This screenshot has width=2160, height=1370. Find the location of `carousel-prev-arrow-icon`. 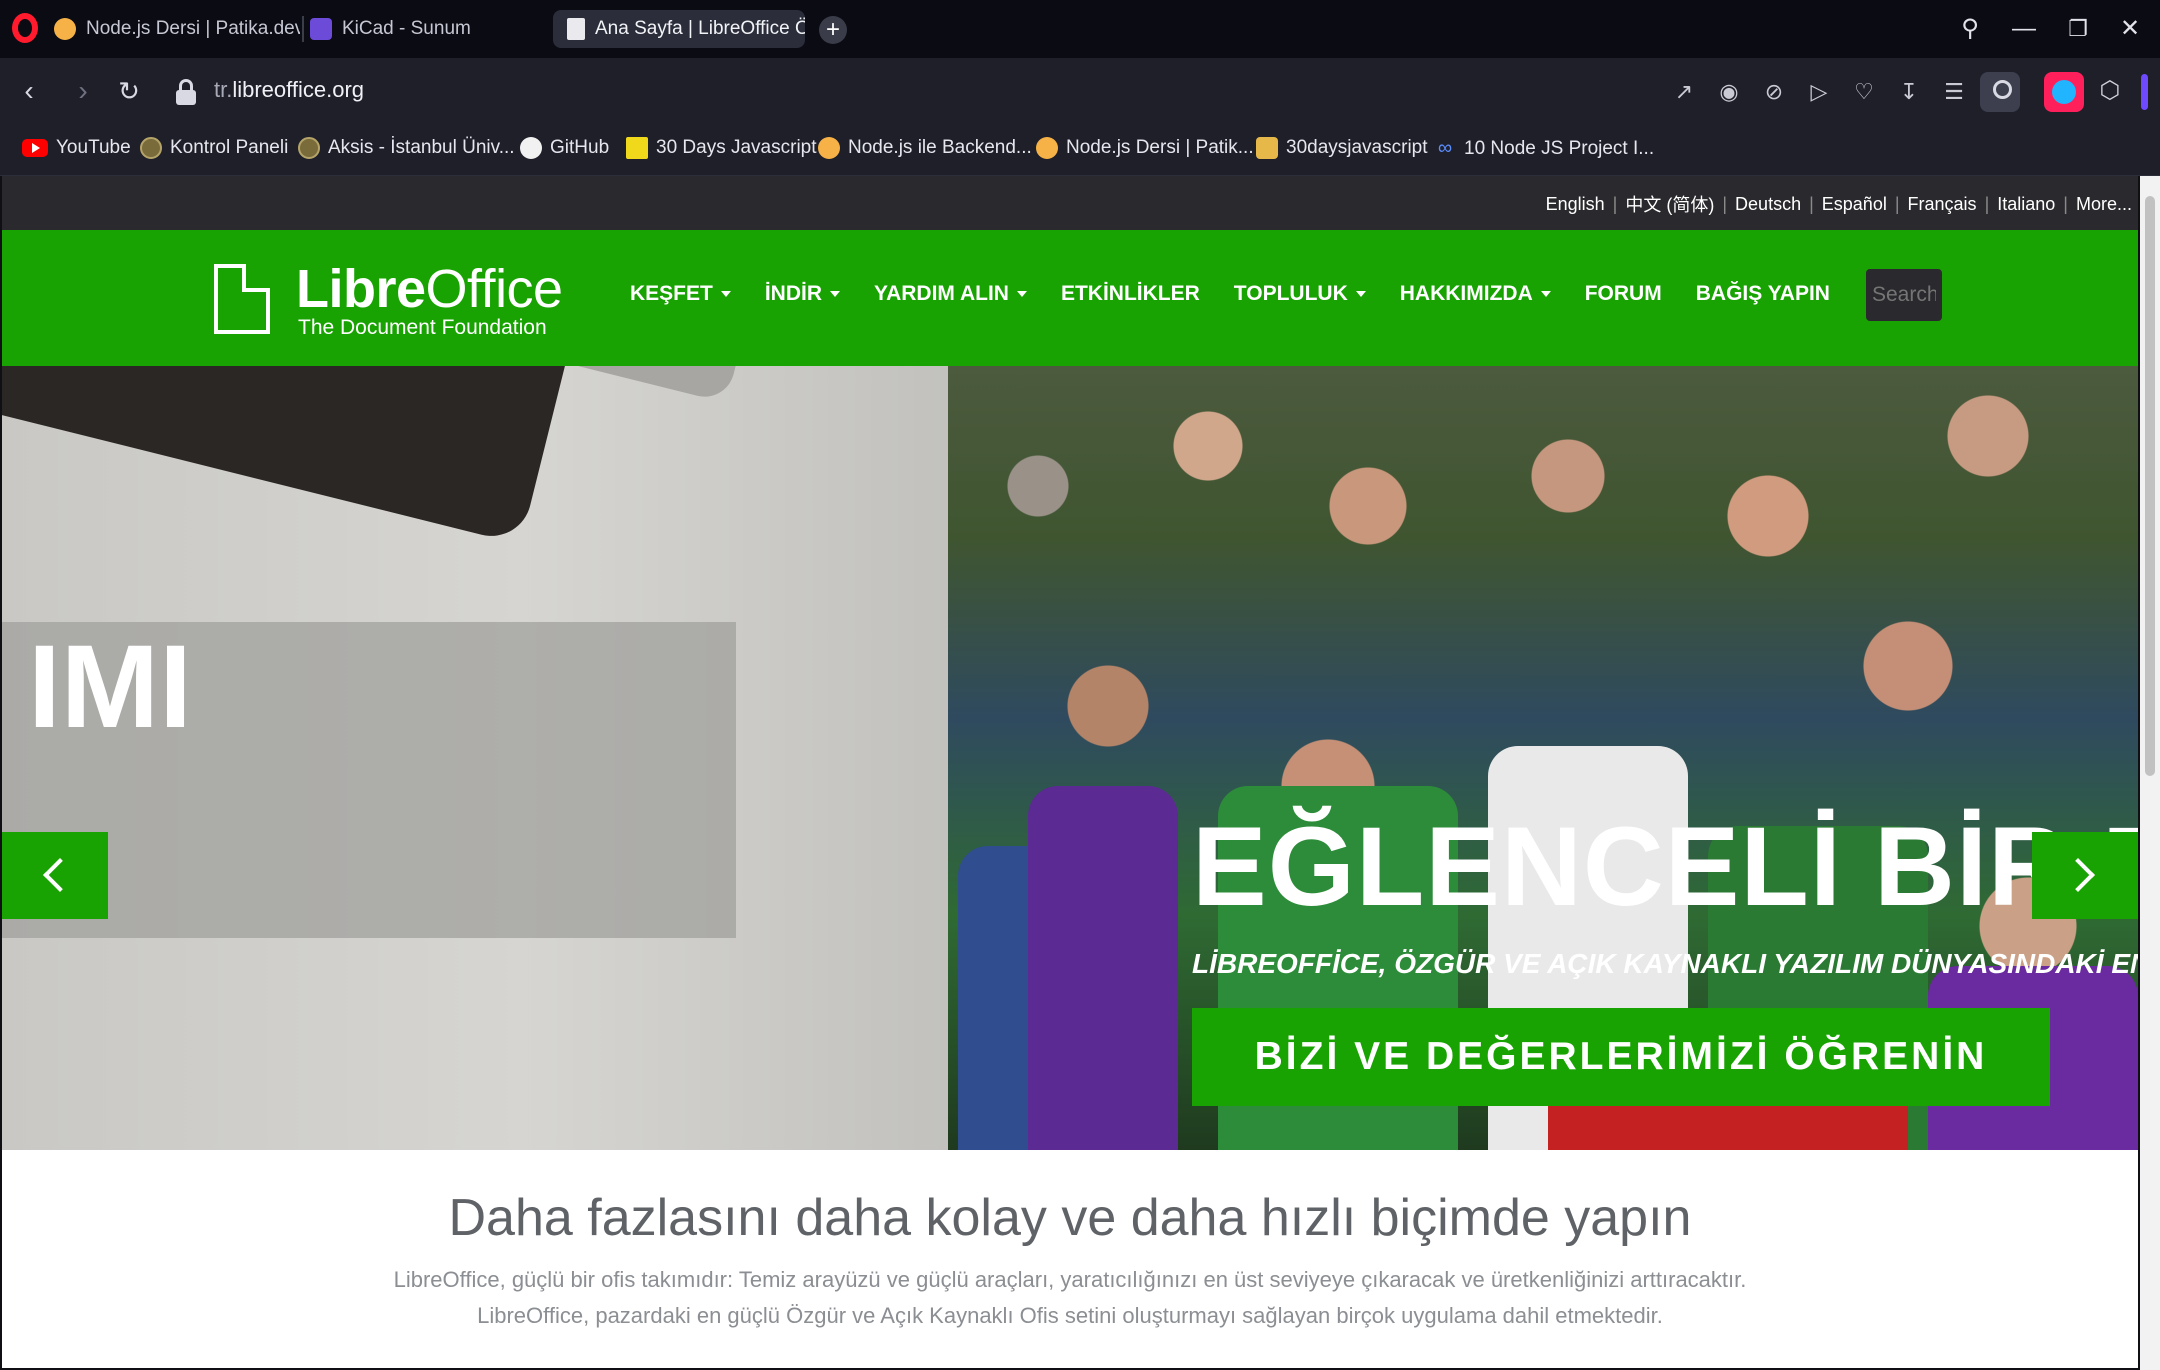

carousel-prev-arrow-icon is located at coordinates (55, 875).